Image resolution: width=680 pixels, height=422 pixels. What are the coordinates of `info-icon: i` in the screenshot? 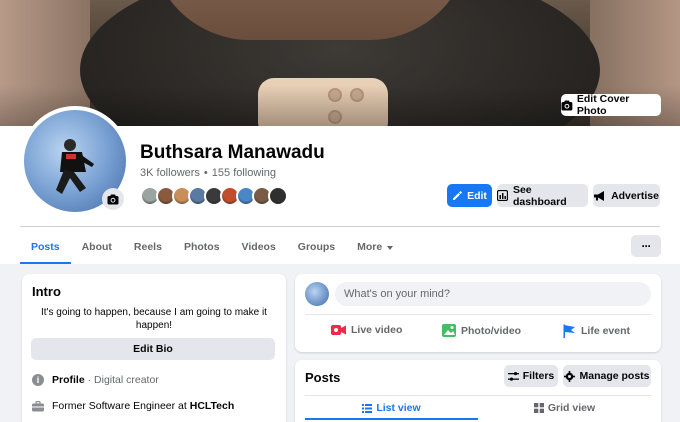 It's located at (38, 380).